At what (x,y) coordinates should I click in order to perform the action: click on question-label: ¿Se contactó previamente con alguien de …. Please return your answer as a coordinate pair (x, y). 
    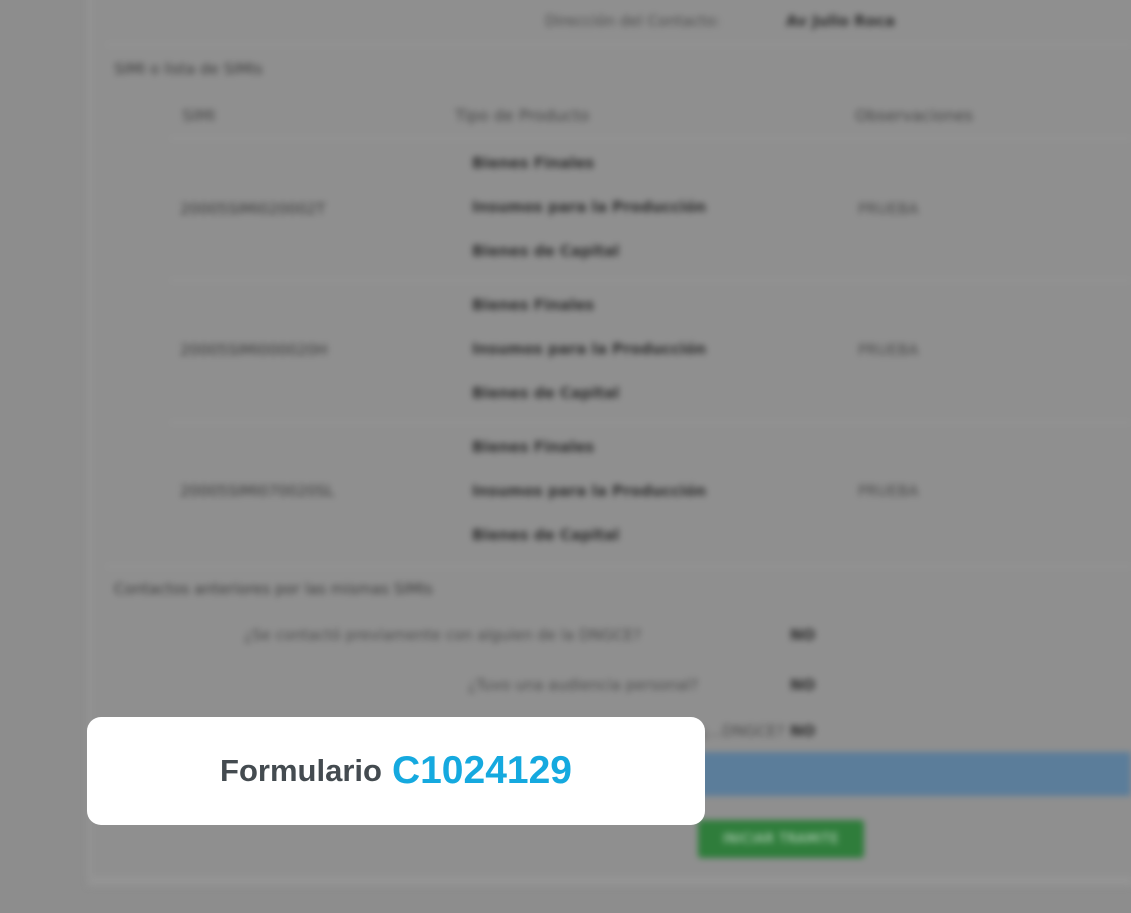
    Looking at the image, I should click on (443, 635).